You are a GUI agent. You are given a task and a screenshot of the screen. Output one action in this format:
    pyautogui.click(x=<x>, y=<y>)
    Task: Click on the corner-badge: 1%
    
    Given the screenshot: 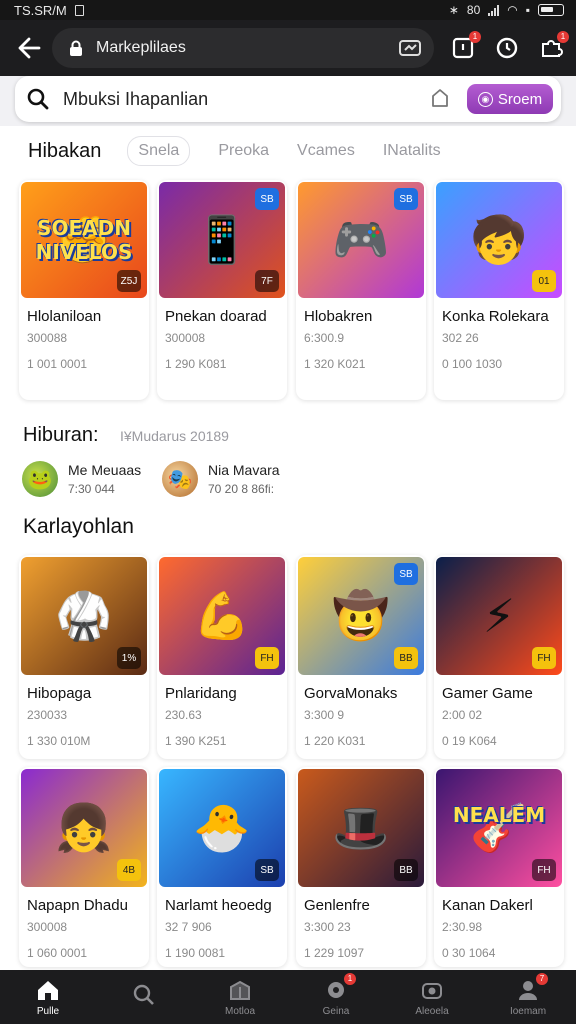 What is the action you would take?
    pyautogui.click(x=129, y=658)
    